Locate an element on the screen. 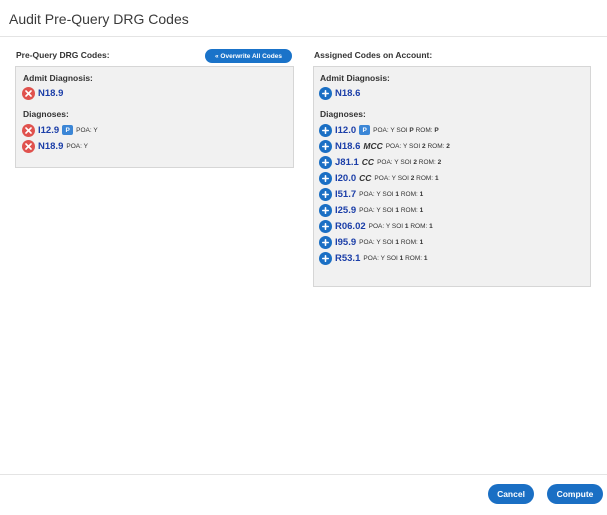  diagnosis-code: N18.6 is located at coordinates (348, 146).